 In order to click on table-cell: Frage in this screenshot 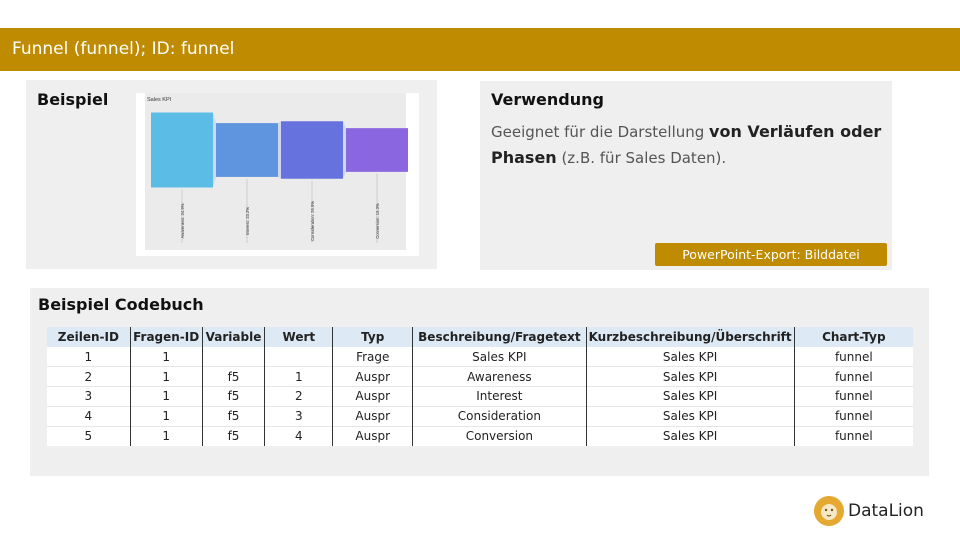, I will do `click(372, 357)`.